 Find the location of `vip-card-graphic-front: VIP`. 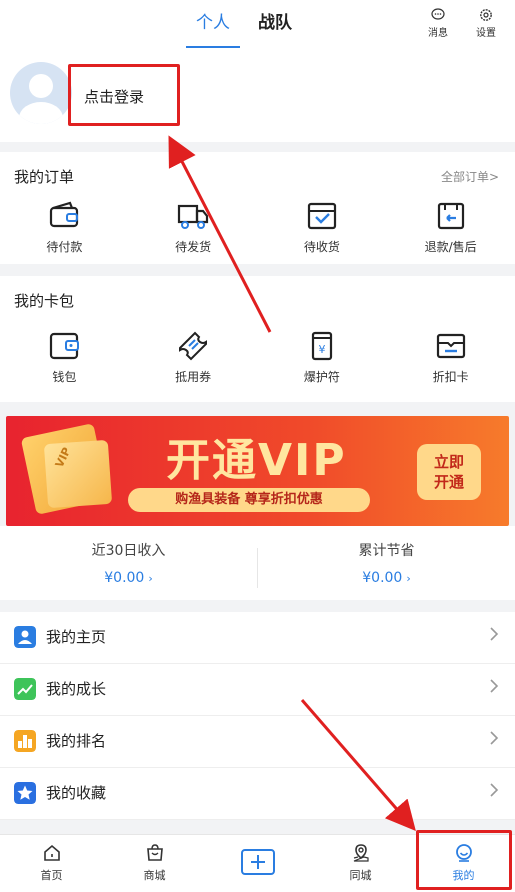

vip-card-graphic-front: VIP is located at coordinates (78, 474).